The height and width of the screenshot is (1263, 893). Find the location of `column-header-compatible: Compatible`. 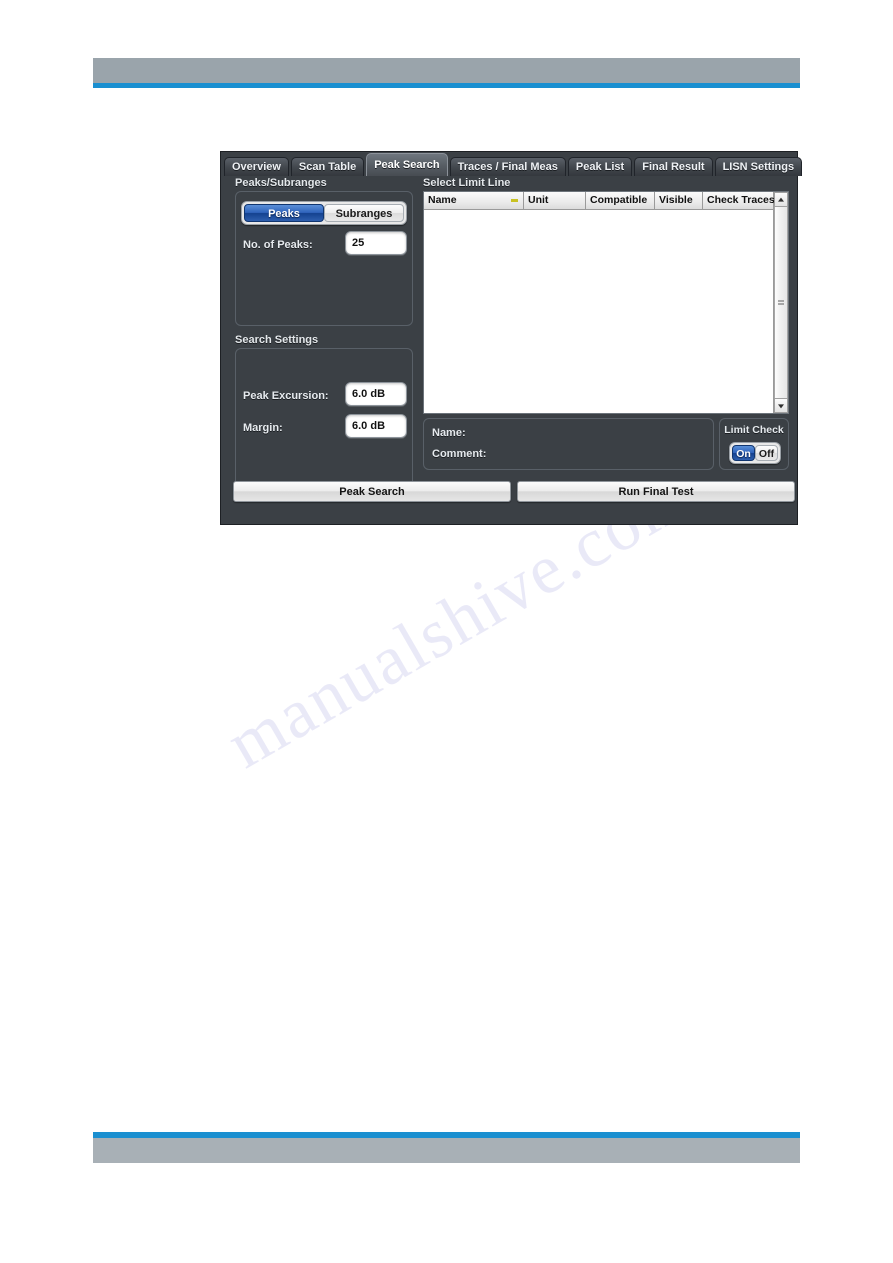

column-header-compatible: Compatible is located at coordinates (620, 200).